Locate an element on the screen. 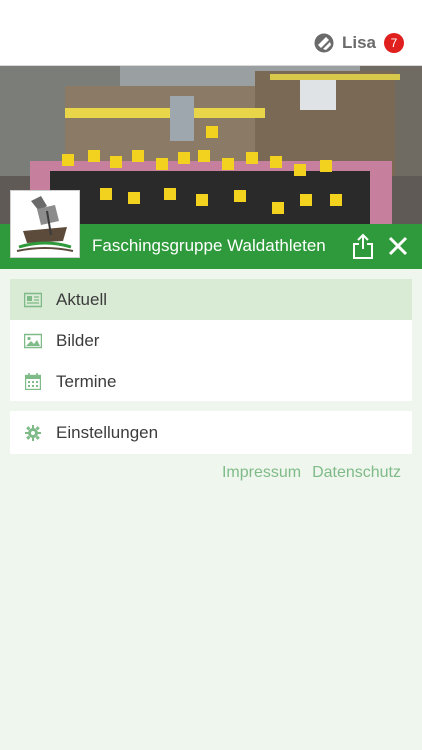 The height and width of the screenshot is (750, 422). datenschutz-link: Datenschutz is located at coordinates (356, 473).